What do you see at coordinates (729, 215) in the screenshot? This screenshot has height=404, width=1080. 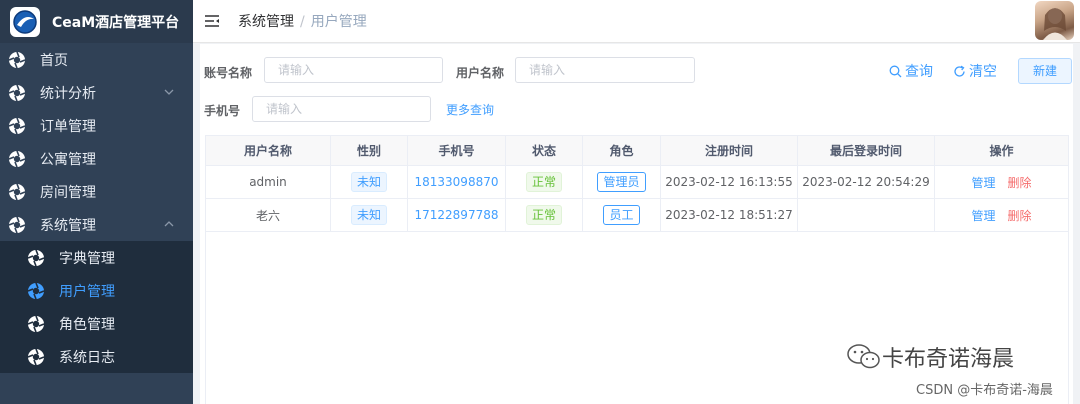 I see `registered-cell: 2023-02-12 18:51:27` at bounding box center [729, 215].